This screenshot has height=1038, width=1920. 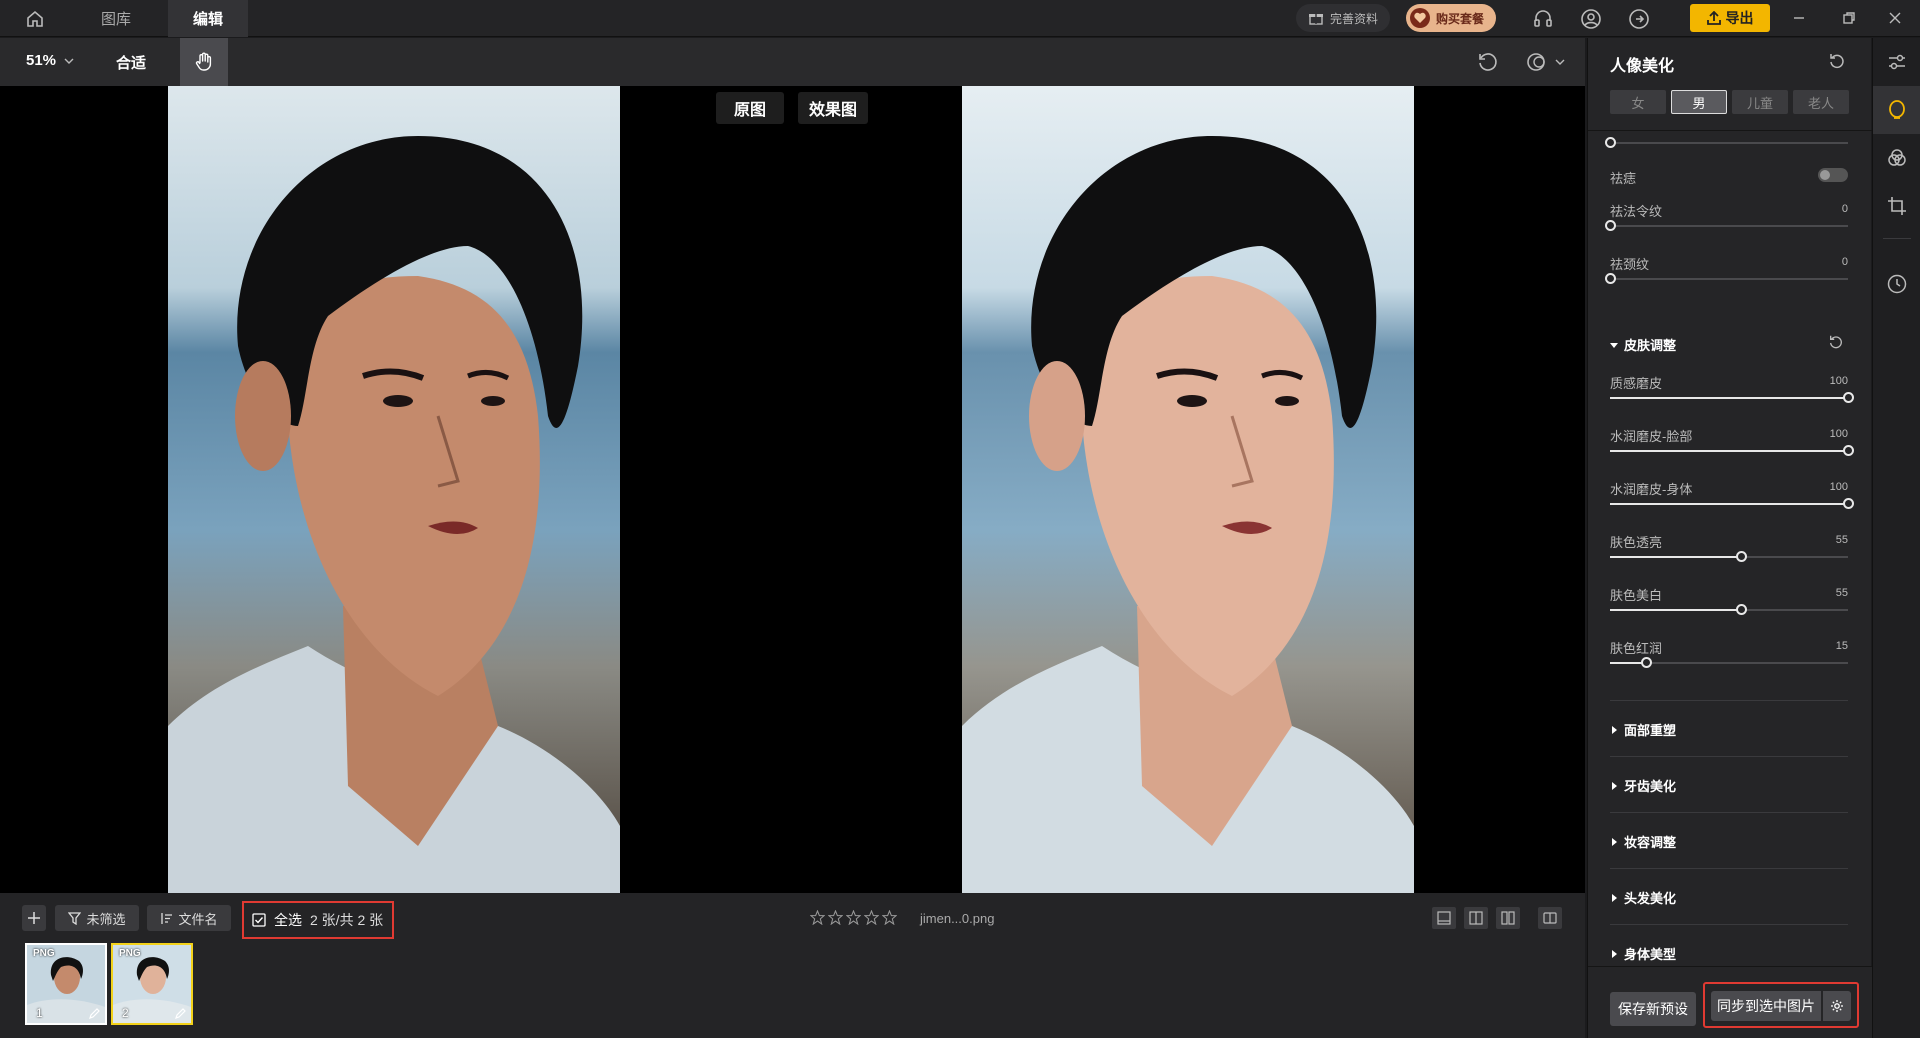 I want to click on adjust-sliders-icon, so click(x=1896, y=62).